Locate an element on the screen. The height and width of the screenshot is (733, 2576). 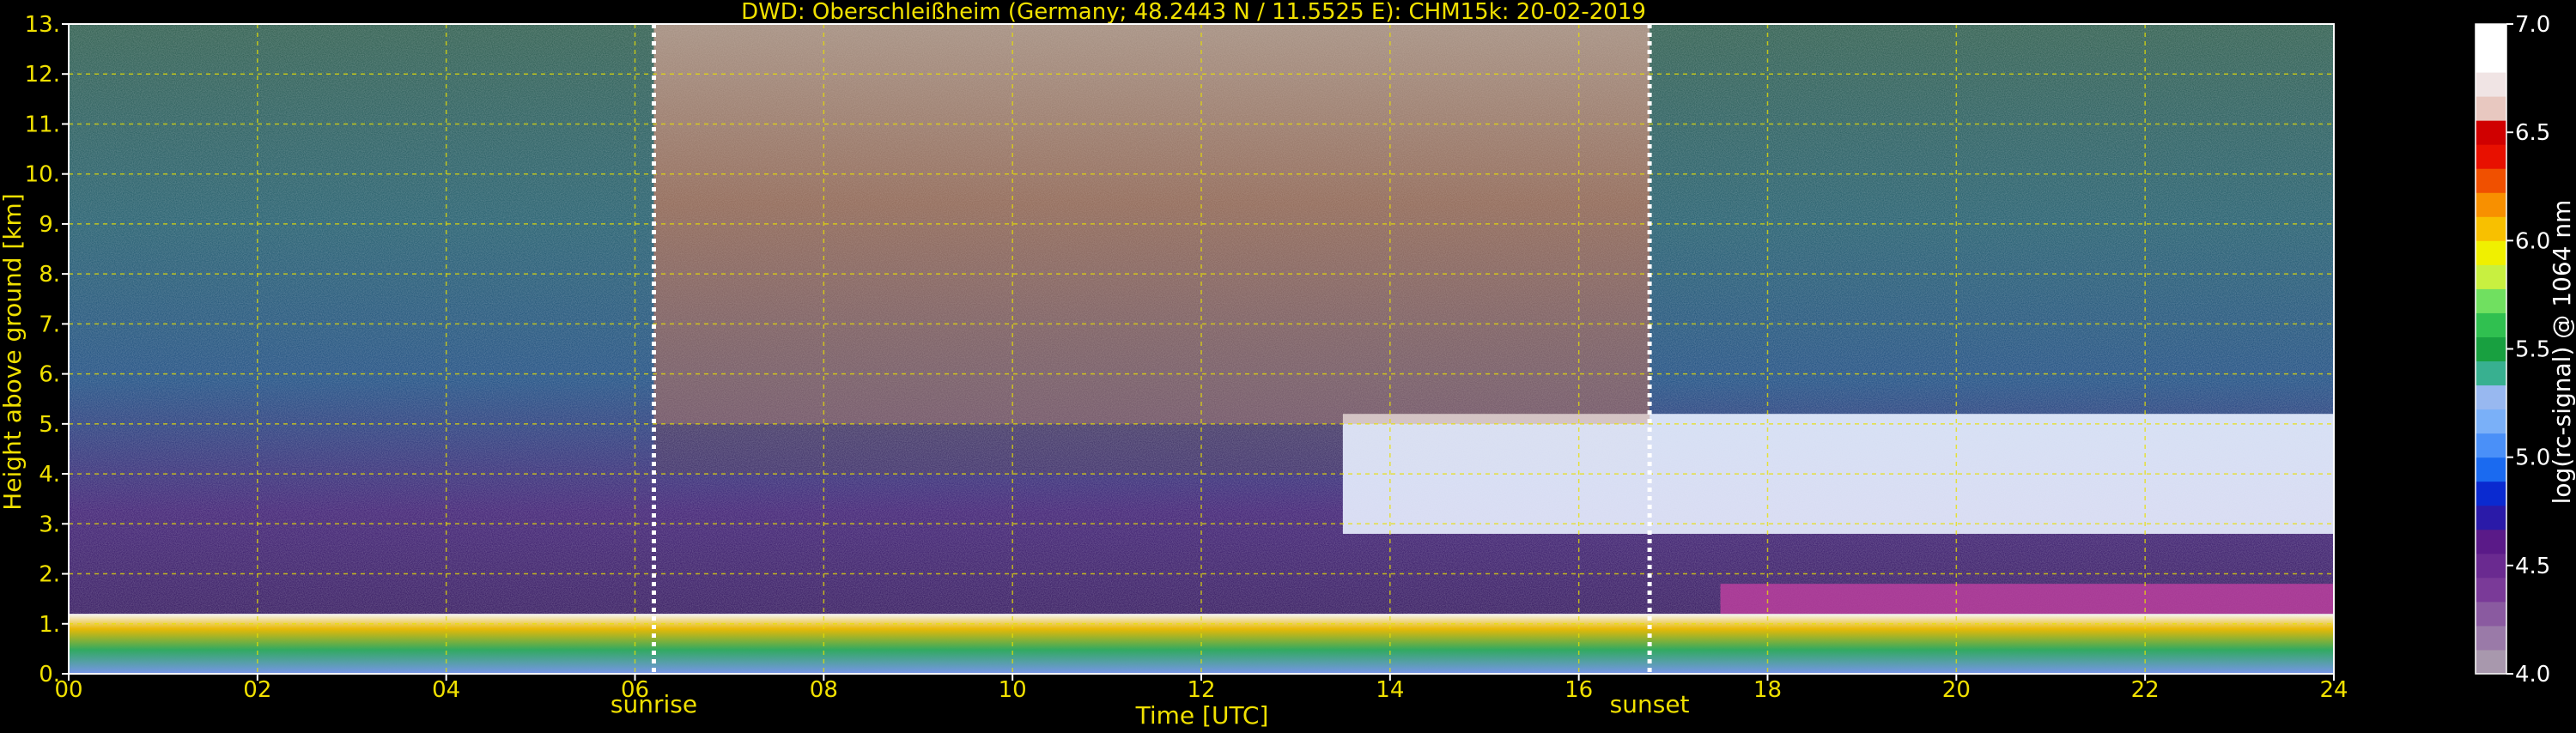
colorbar: 4.0 4.5 5.0 5.5 6.0 6.5 7.0 is located at coordinates (2513, 350).